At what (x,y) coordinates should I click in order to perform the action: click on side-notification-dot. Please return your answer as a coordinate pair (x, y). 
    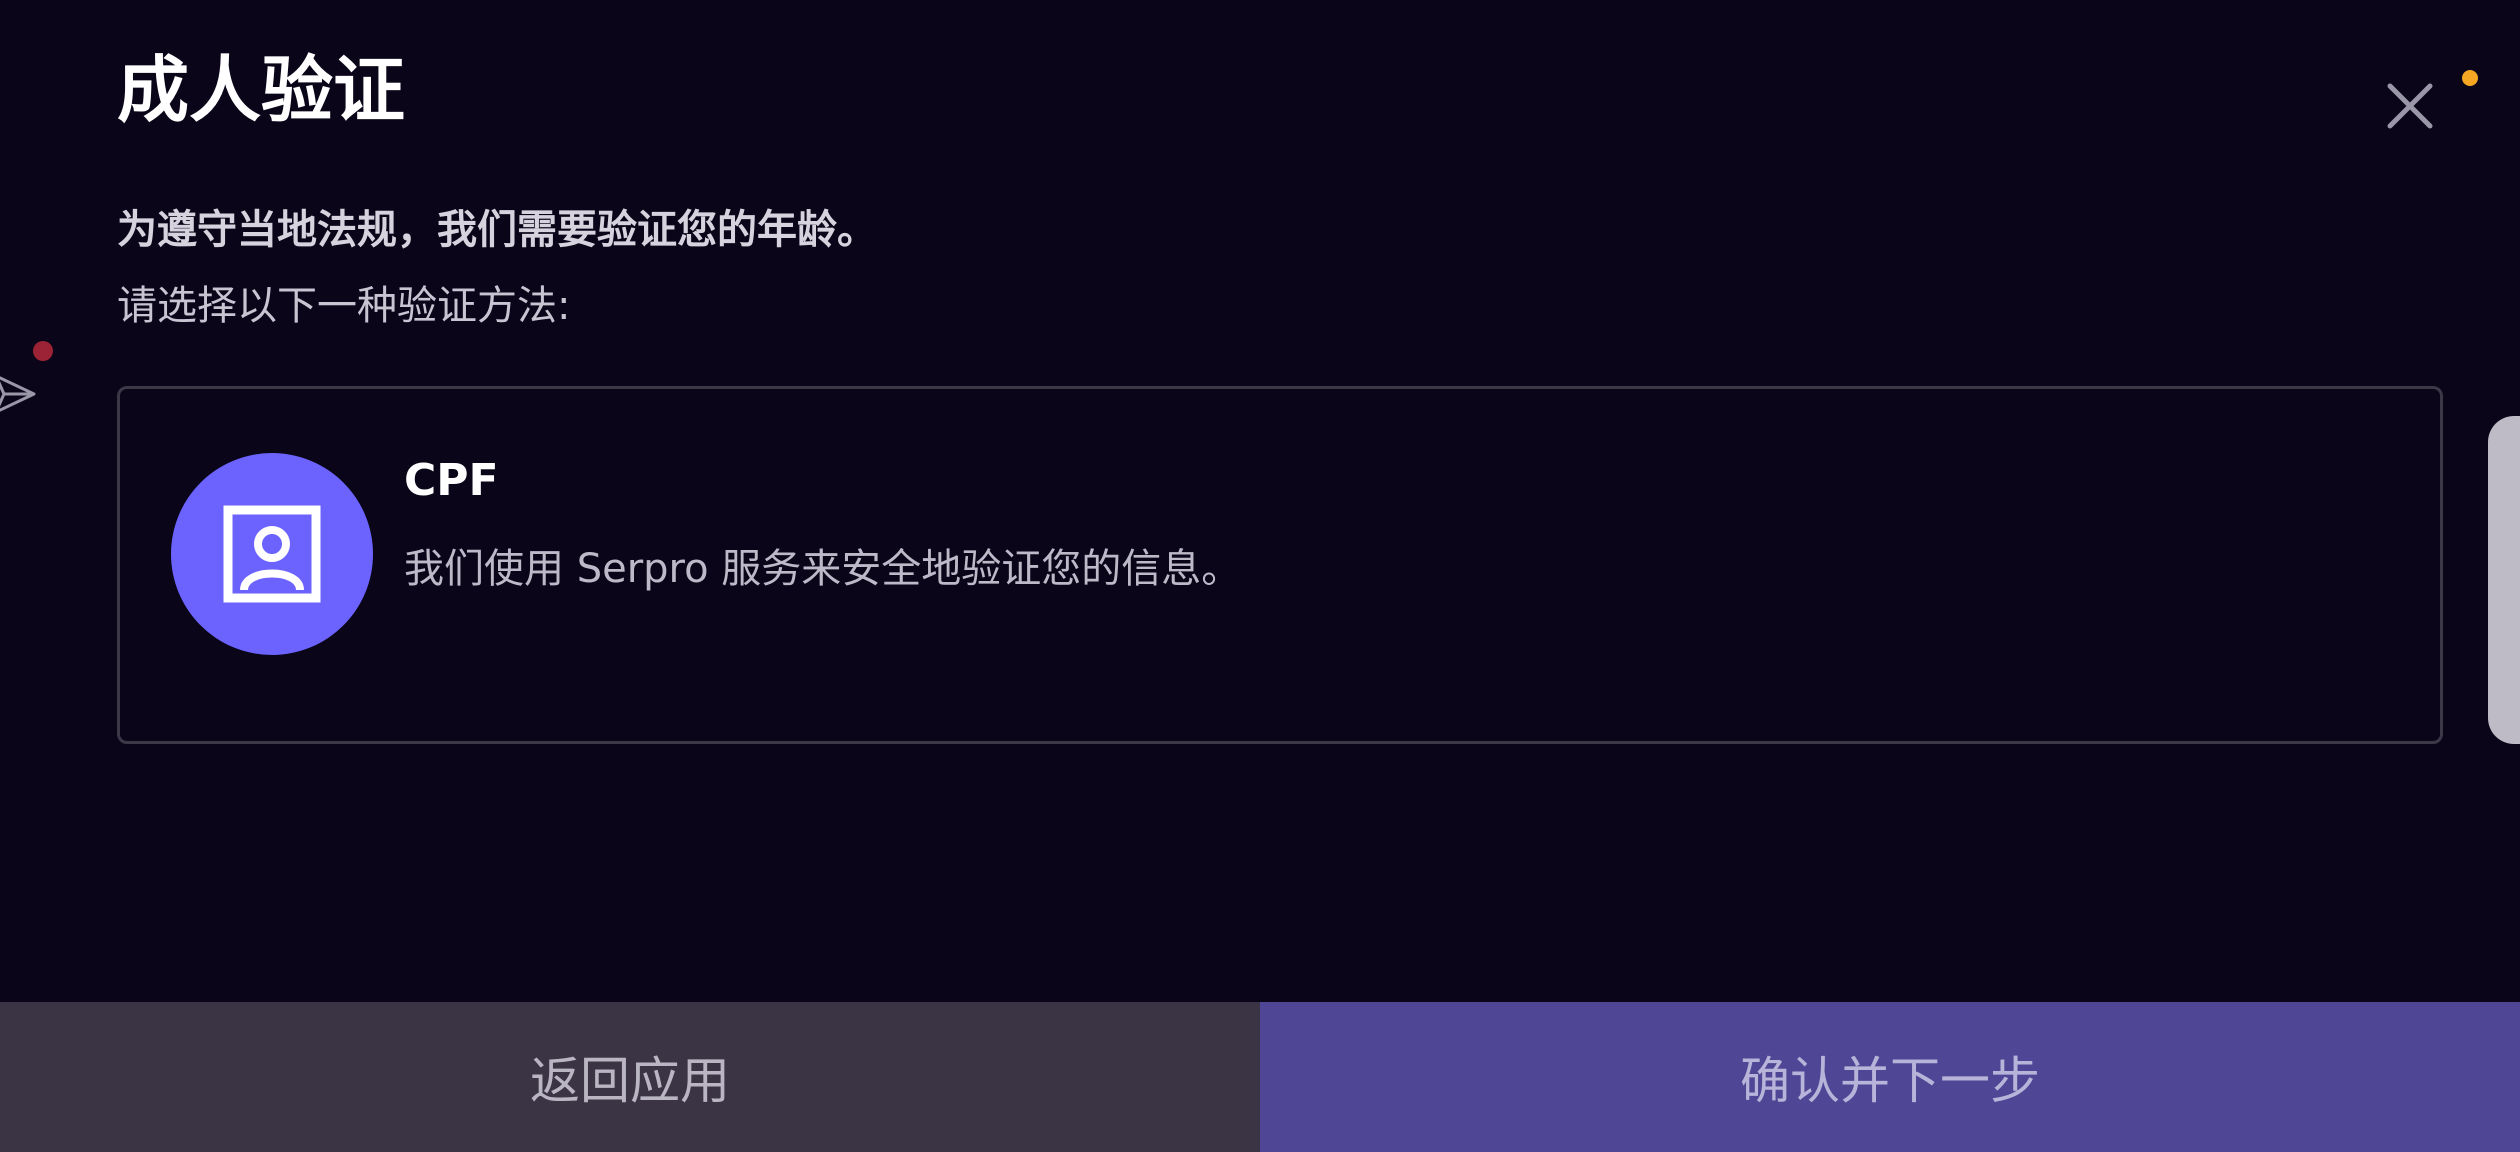
    Looking at the image, I should click on (43, 351).